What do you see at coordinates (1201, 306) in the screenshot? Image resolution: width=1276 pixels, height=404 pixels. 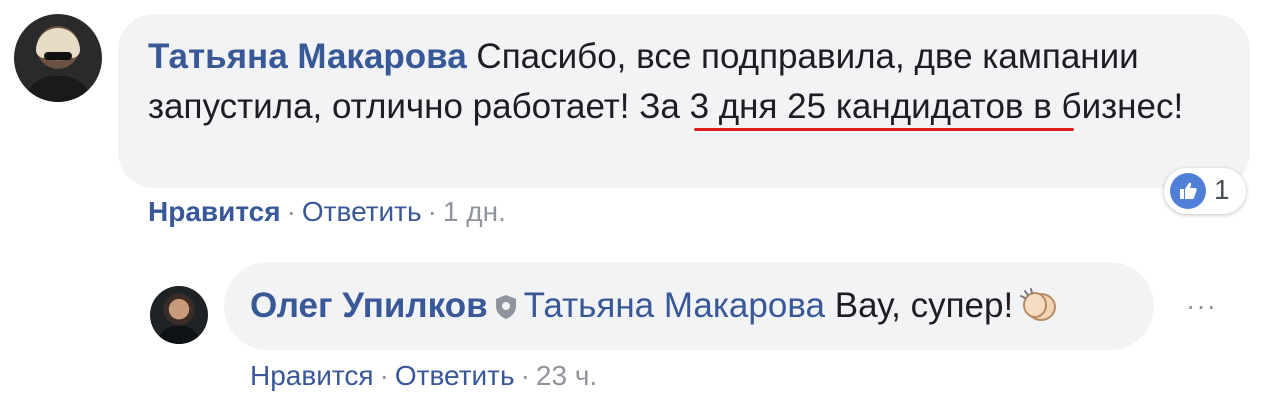 I see `more-options-icon: ···` at bounding box center [1201, 306].